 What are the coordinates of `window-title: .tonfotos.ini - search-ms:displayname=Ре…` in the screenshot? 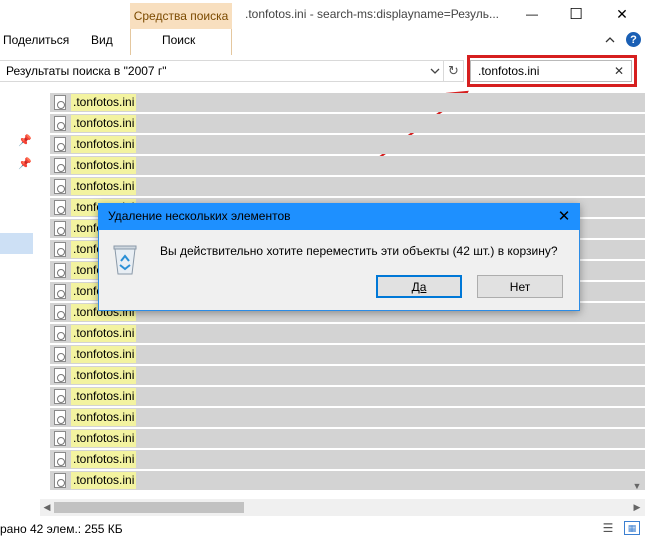 It's located at (372, 14).